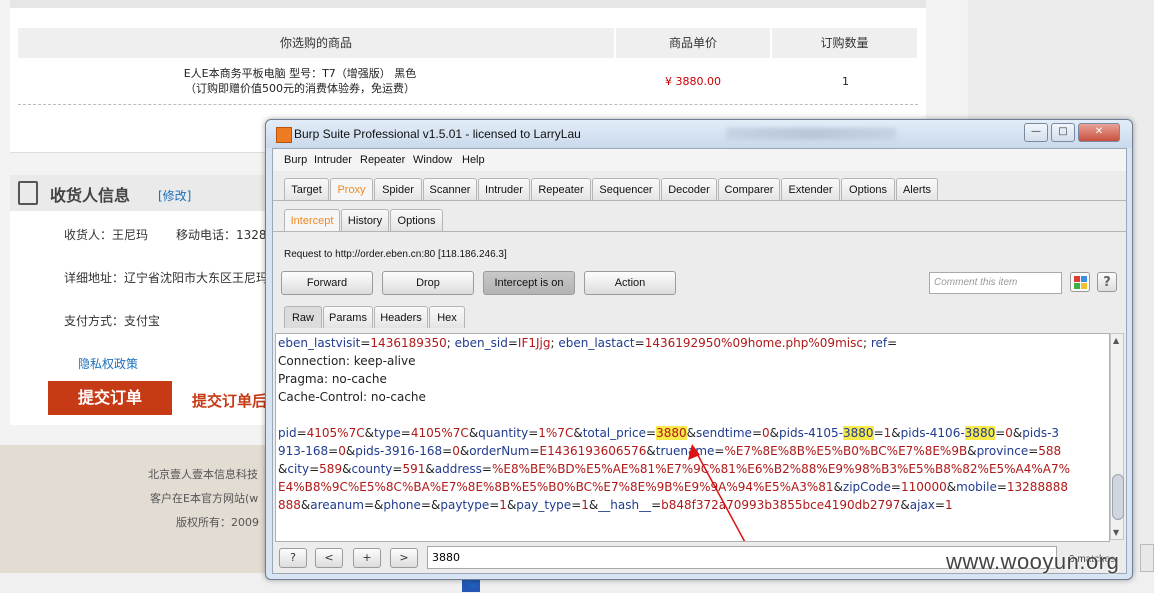 This screenshot has width=1154, height=593. Describe the element at coordinates (106, 235) in the screenshot. I see `receiver-name: 收货人：王尼玛` at that location.